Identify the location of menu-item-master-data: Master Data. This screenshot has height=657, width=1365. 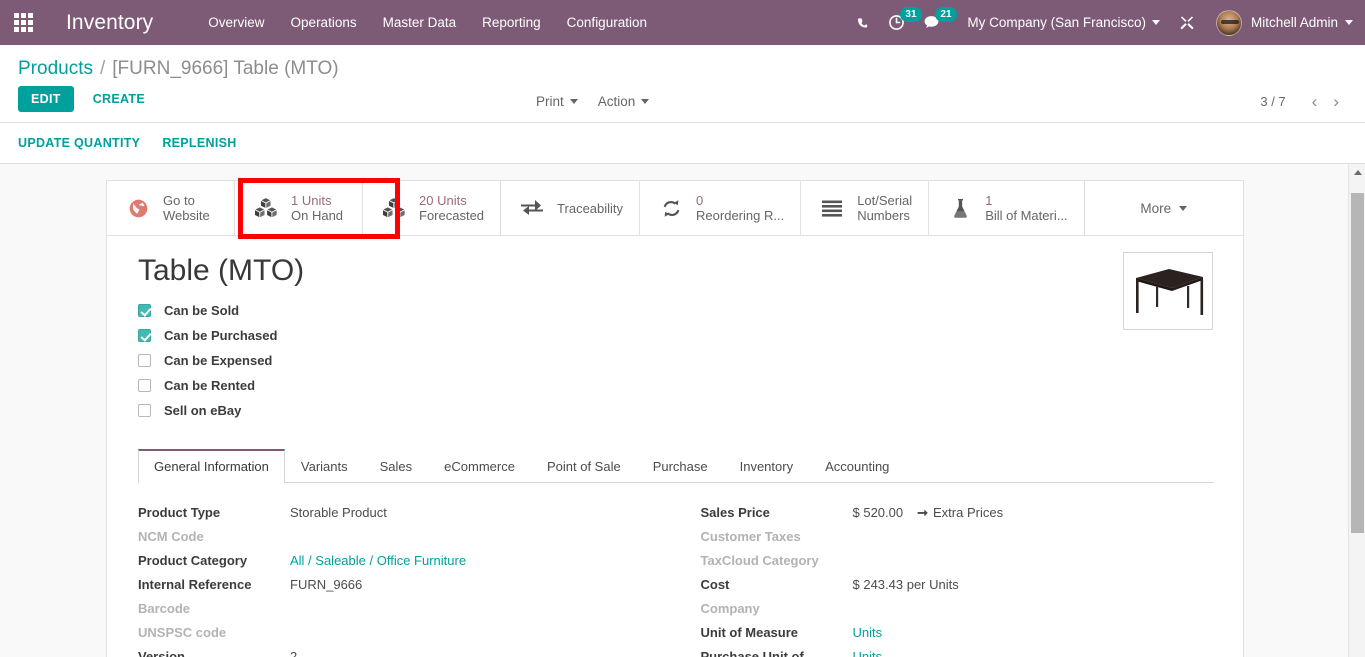
(420, 22).